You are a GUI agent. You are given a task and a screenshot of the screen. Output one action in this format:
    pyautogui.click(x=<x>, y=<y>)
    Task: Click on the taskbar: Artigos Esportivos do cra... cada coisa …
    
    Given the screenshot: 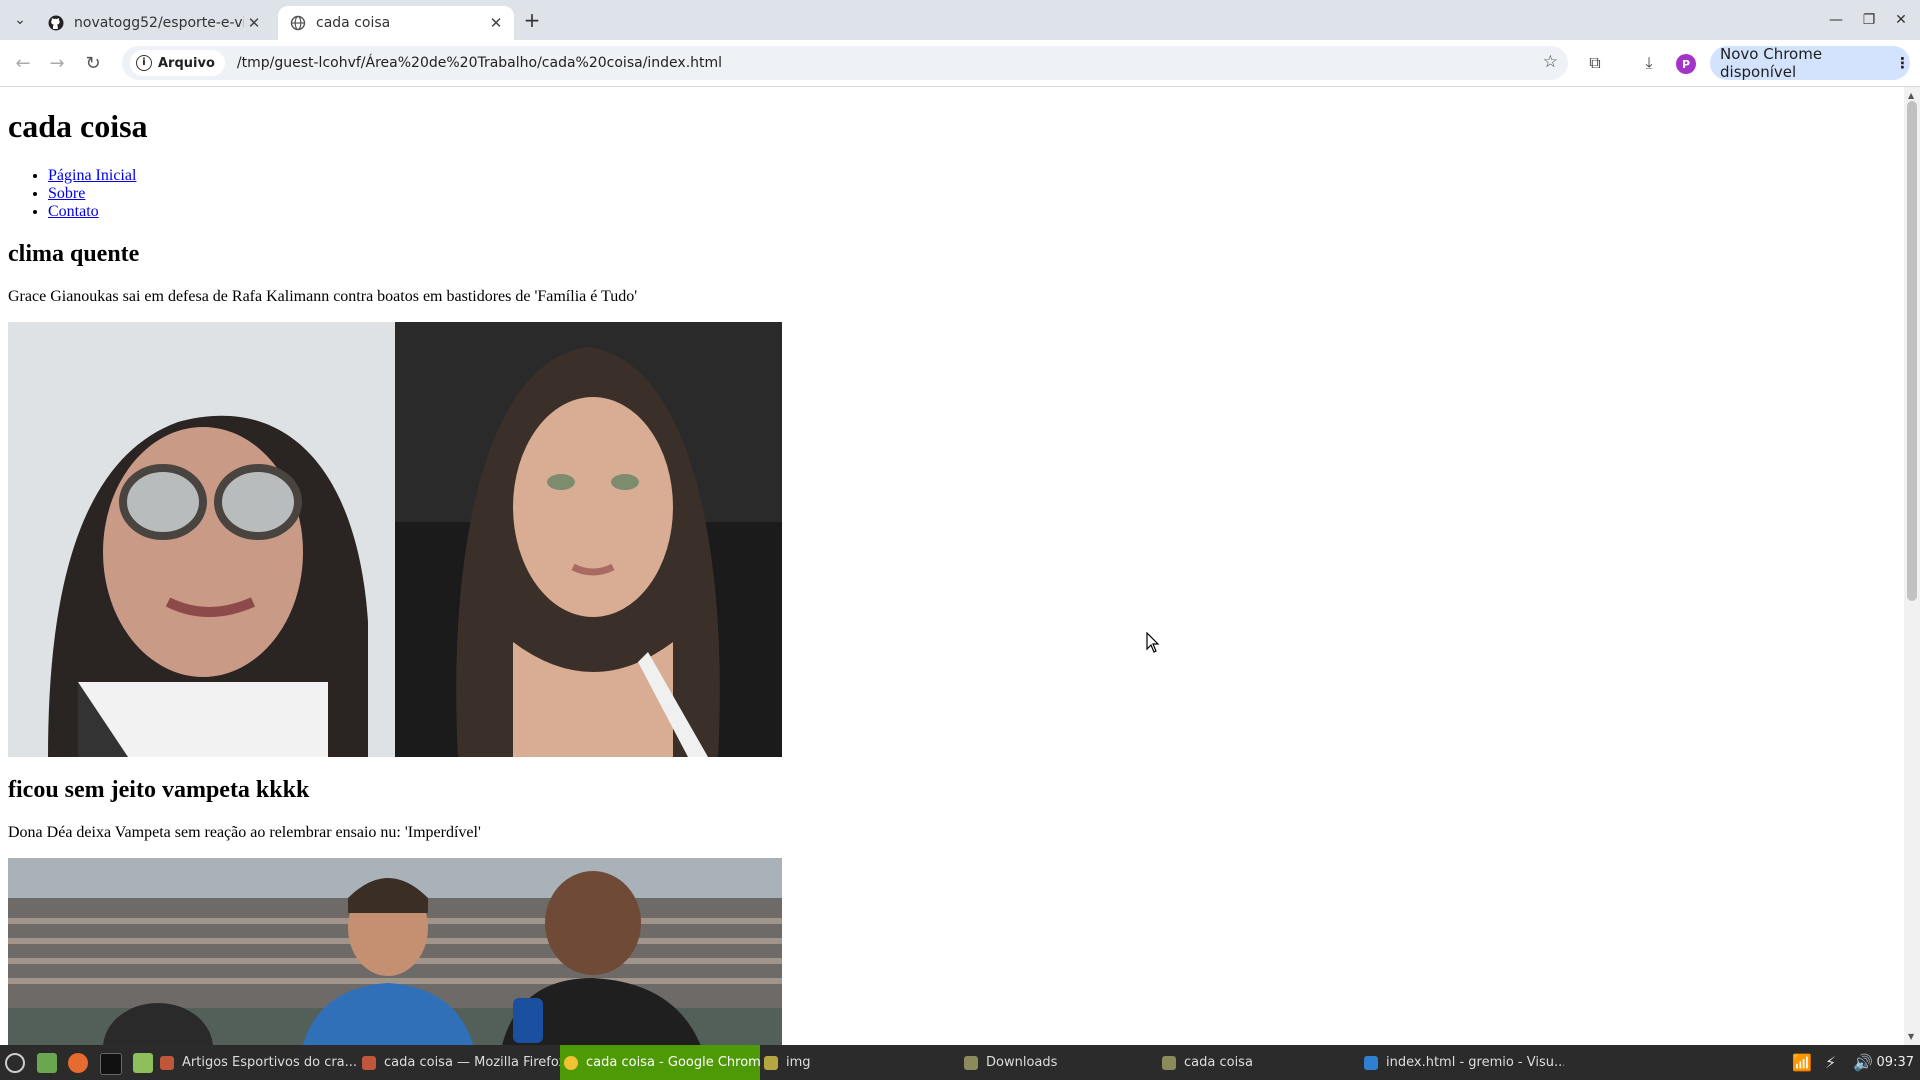 What is the action you would take?
    pyautogui.click(x=960, y=1062)
    